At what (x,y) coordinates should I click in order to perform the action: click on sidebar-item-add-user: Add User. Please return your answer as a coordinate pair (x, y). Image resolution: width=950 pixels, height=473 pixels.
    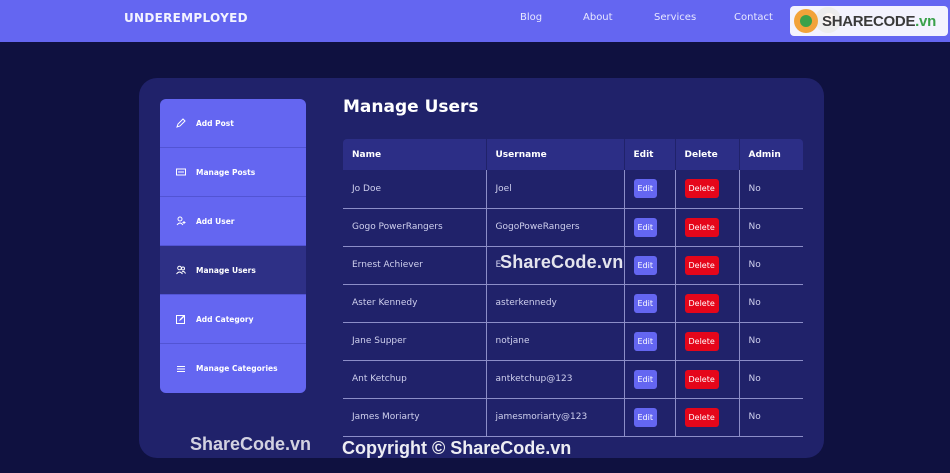
    Looking at the image, I should click on (233, 221).